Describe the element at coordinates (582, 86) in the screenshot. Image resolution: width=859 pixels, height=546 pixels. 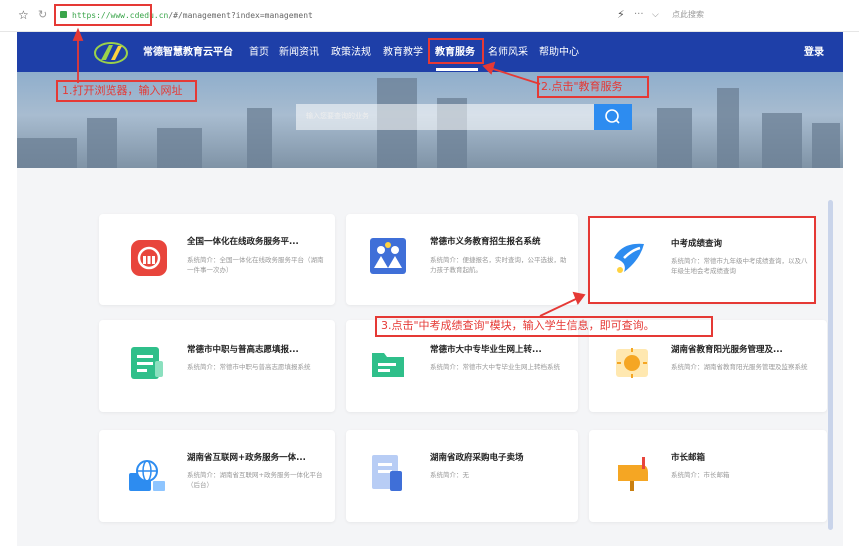
I see `step2-annotation: 2.点击"教育服务` at that location.